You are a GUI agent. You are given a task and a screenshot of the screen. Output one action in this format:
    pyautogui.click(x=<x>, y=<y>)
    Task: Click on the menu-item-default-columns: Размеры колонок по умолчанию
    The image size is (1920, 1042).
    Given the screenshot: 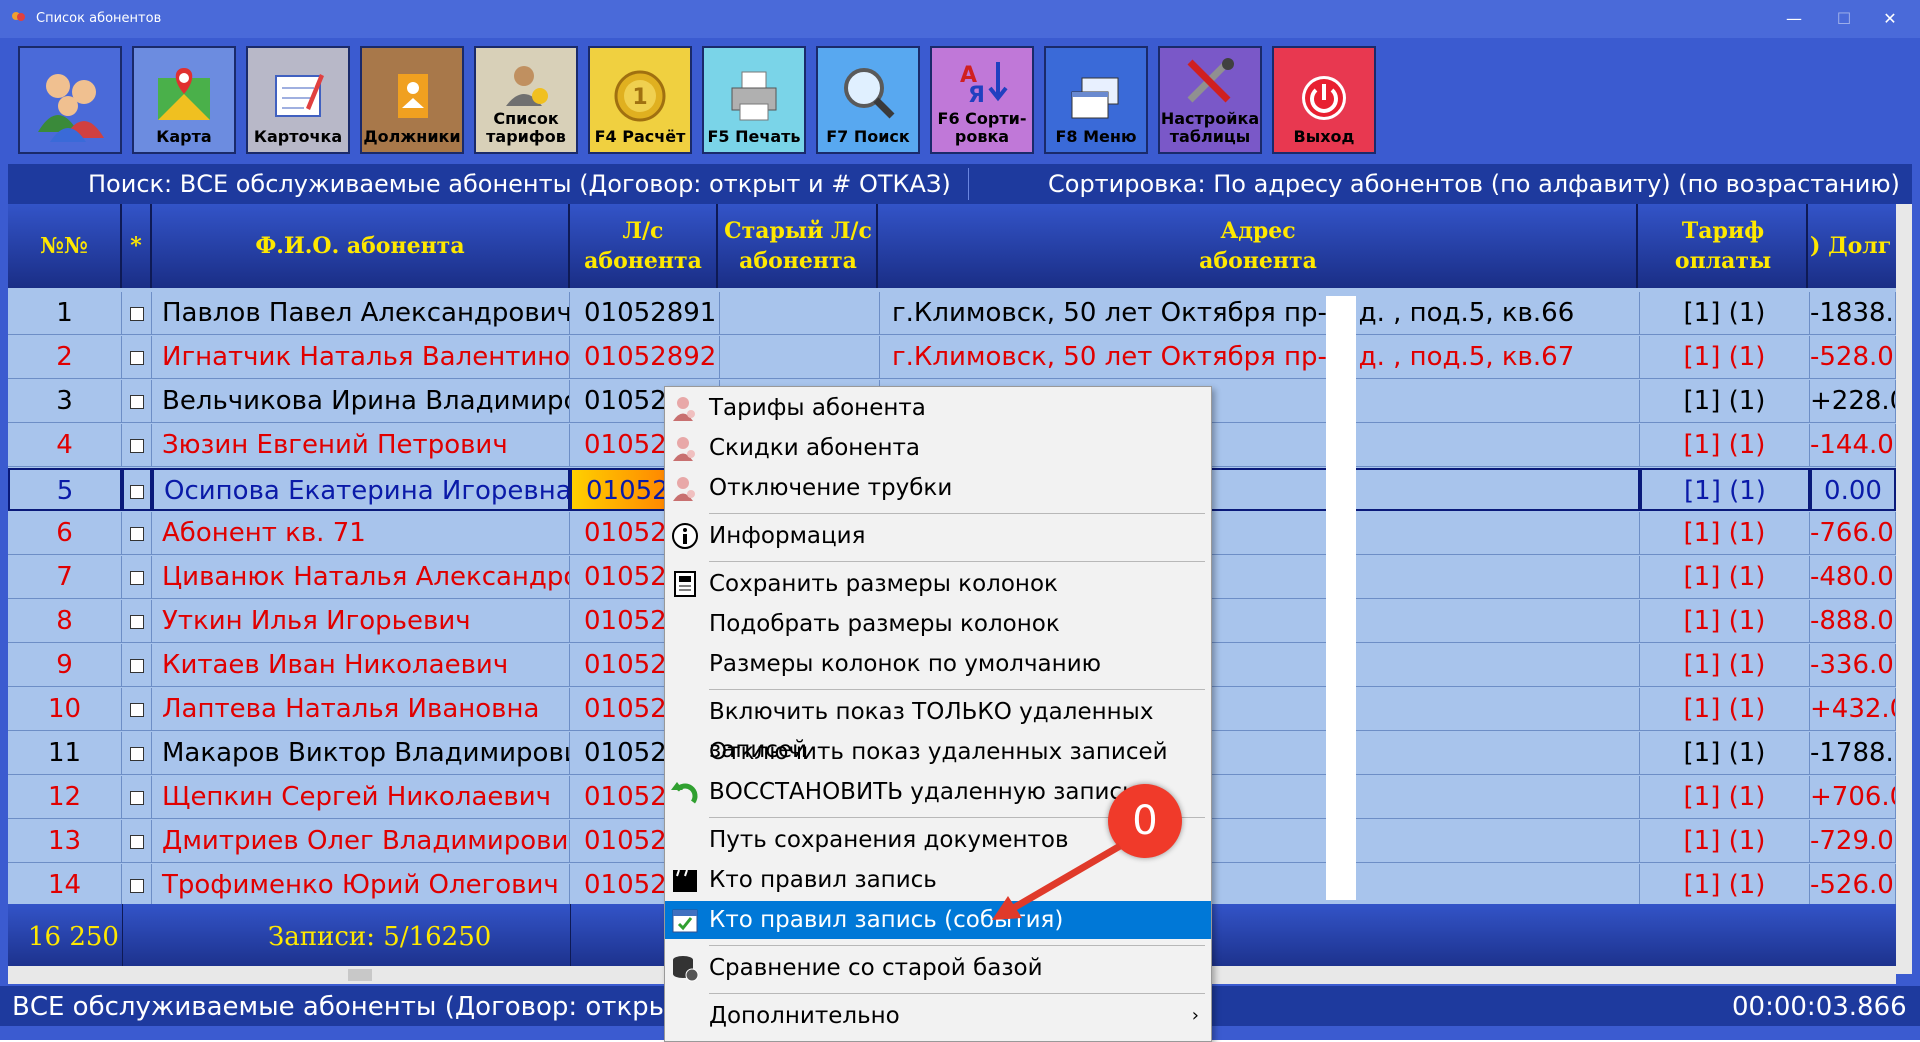 What is the action you would take?
    pyautogui.click(x=938, y=664)
    